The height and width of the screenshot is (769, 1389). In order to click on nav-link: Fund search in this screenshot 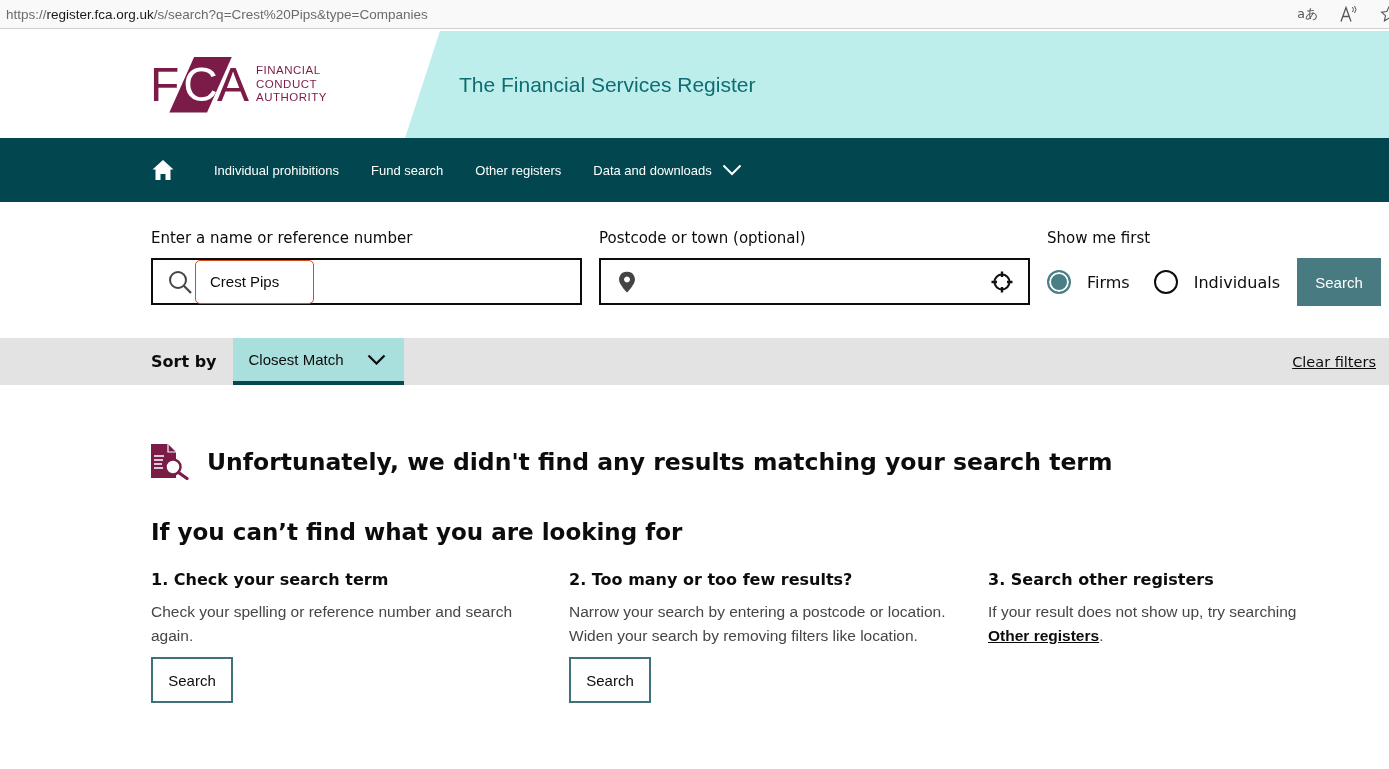, I will do `click(407, 170)`.